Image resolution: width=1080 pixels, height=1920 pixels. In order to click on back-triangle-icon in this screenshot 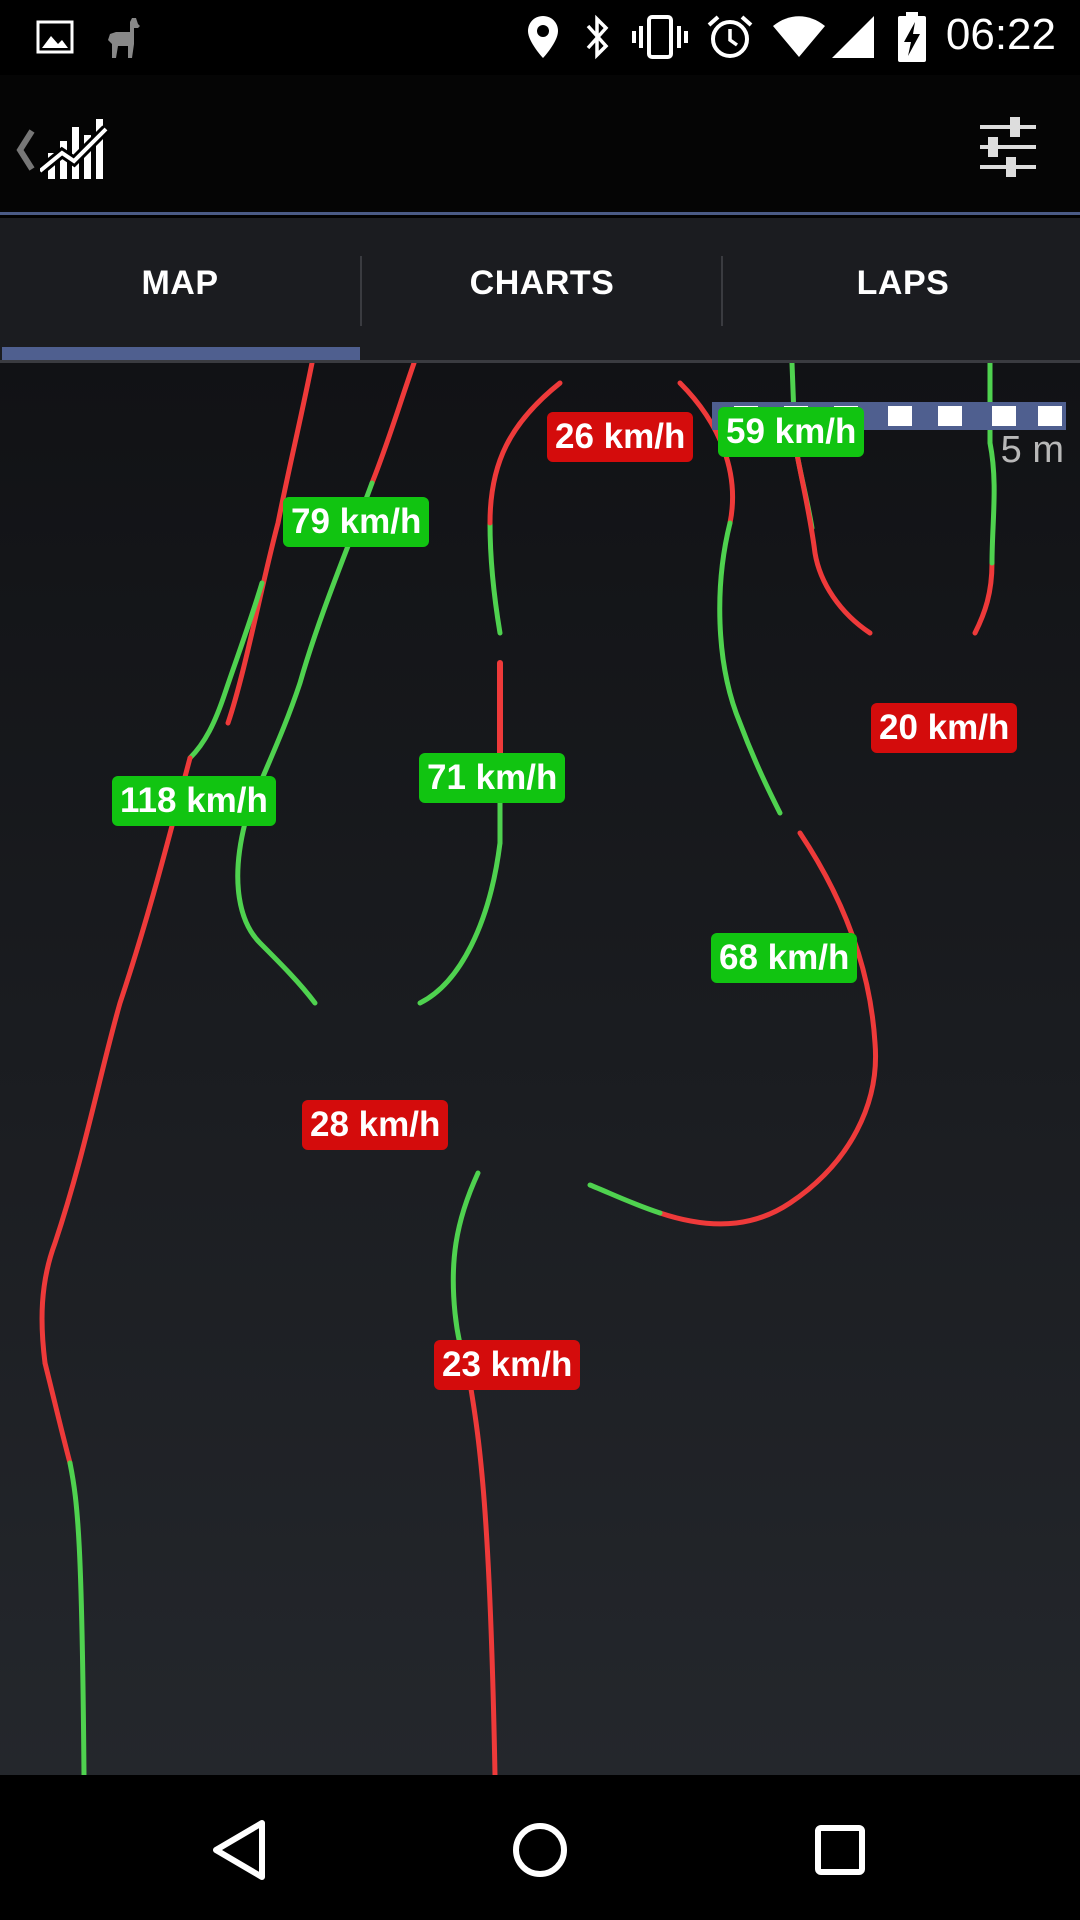, I will do `click(239, 1850)`.